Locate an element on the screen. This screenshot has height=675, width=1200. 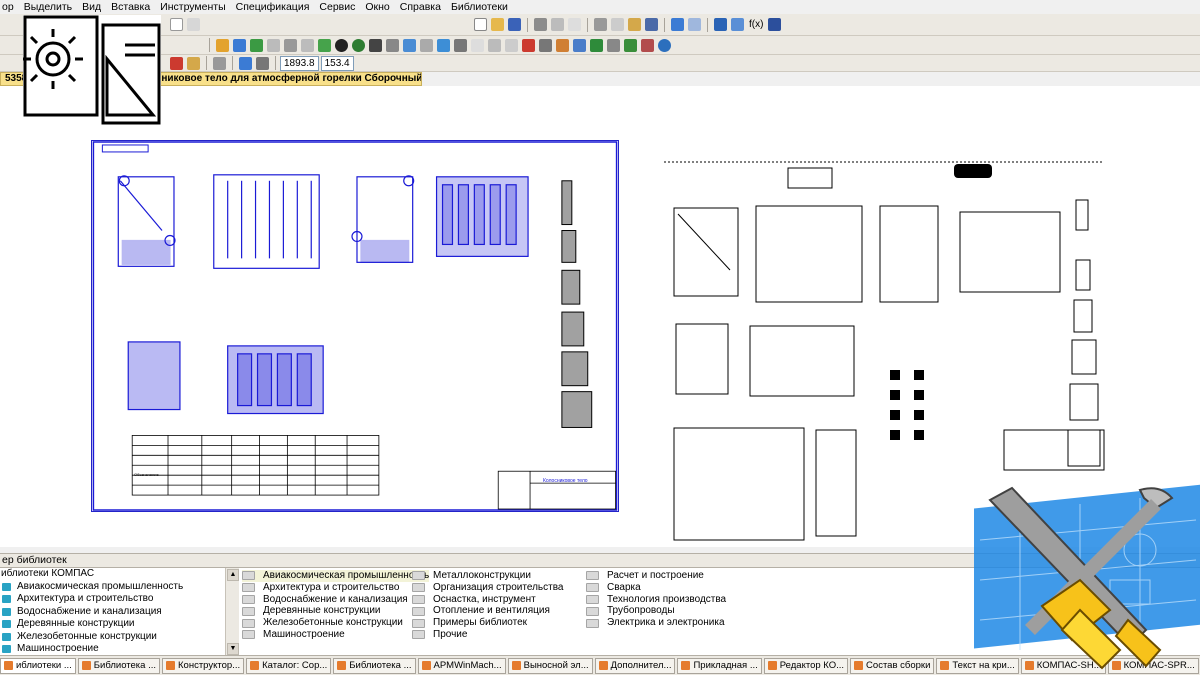
refresh-icon is located at coordinates (290, 45).